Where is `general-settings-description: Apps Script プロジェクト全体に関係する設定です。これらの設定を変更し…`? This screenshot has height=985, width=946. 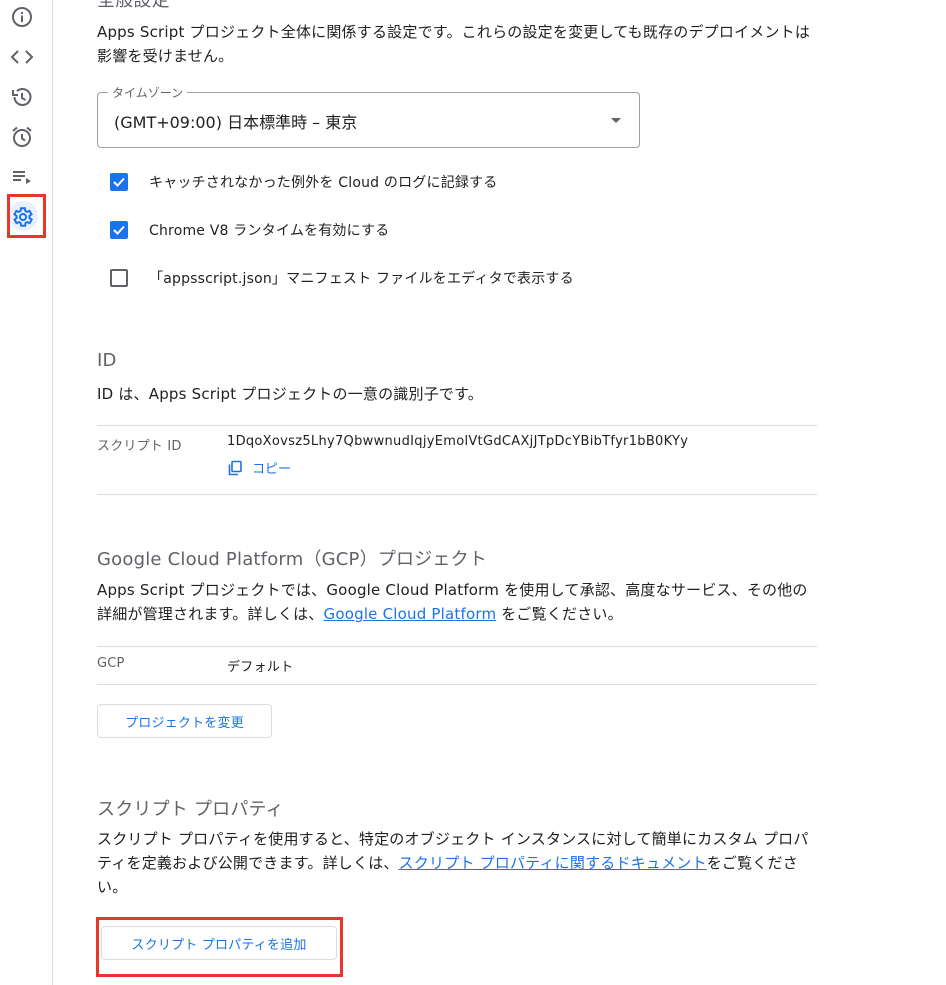
general-settings-description: Apps Script プロジェクト全体に関係する設定です。これらの設定を変更し… is located at coordinates (454, 44).